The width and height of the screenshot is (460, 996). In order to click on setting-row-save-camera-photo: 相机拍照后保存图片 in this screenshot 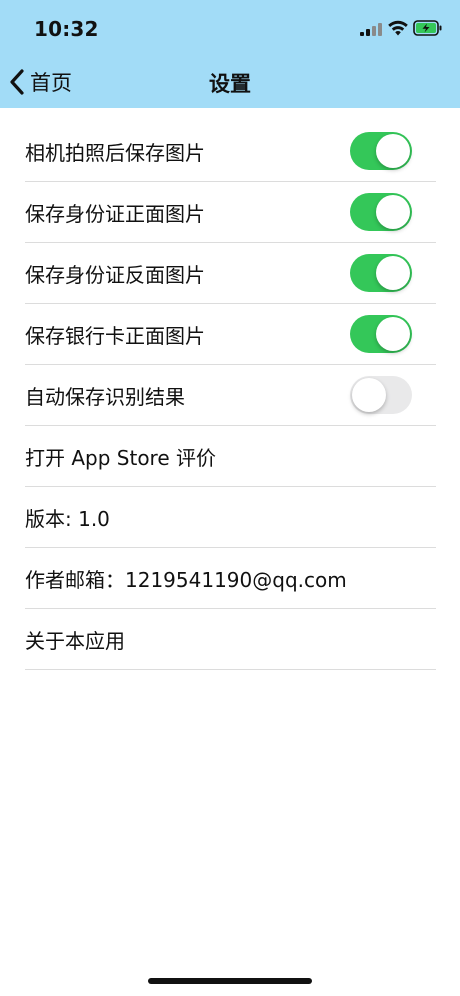, I will do `click(230, 151)`.